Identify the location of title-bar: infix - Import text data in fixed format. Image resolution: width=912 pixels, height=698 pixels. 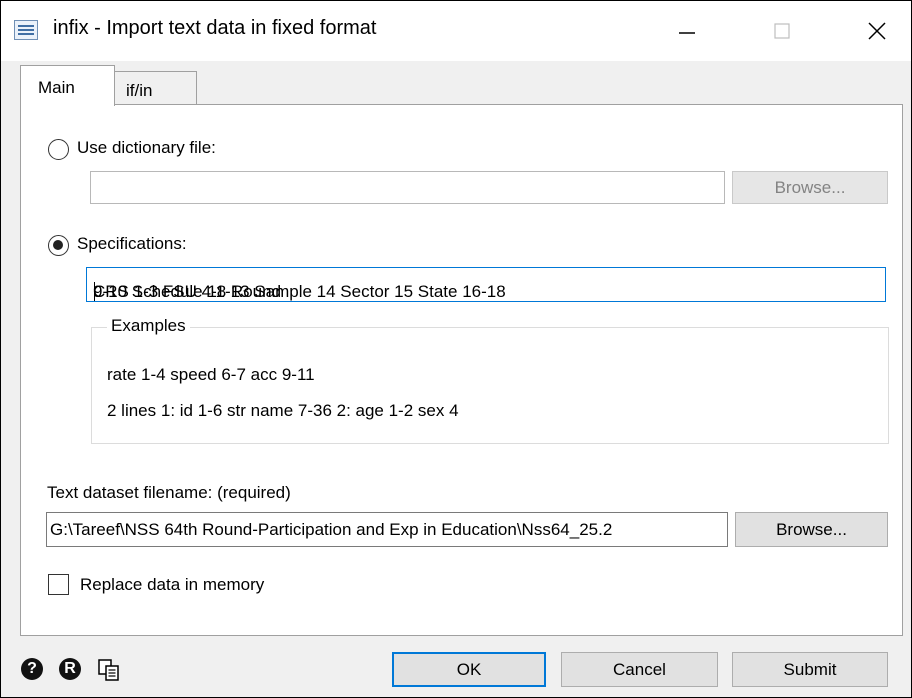
(456, 31).